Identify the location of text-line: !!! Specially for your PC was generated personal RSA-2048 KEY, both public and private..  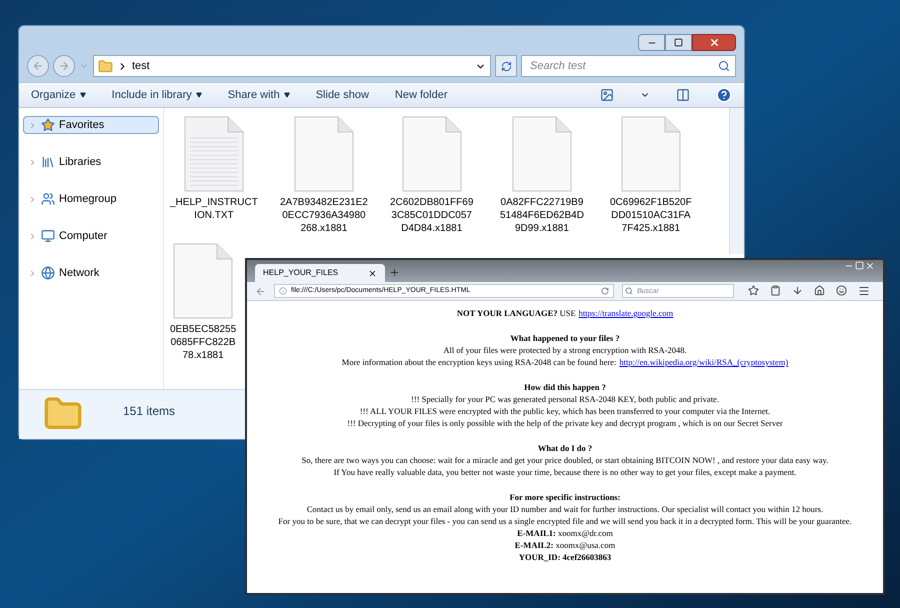
(565, 399).